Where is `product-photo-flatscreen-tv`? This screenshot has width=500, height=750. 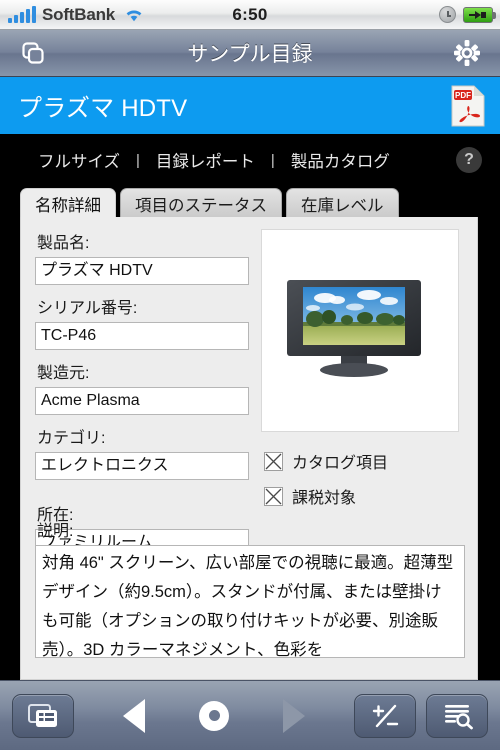
product-photo-flatscreen-tv is located at coordinates (360, 330).